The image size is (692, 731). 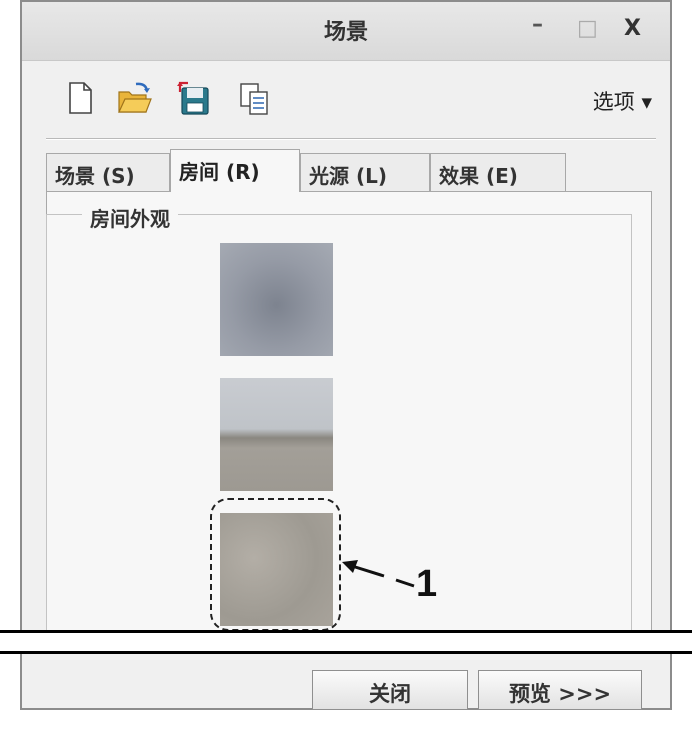 I want to click on options-dropdown: 选项 ▾, so click(x=622, y=101).